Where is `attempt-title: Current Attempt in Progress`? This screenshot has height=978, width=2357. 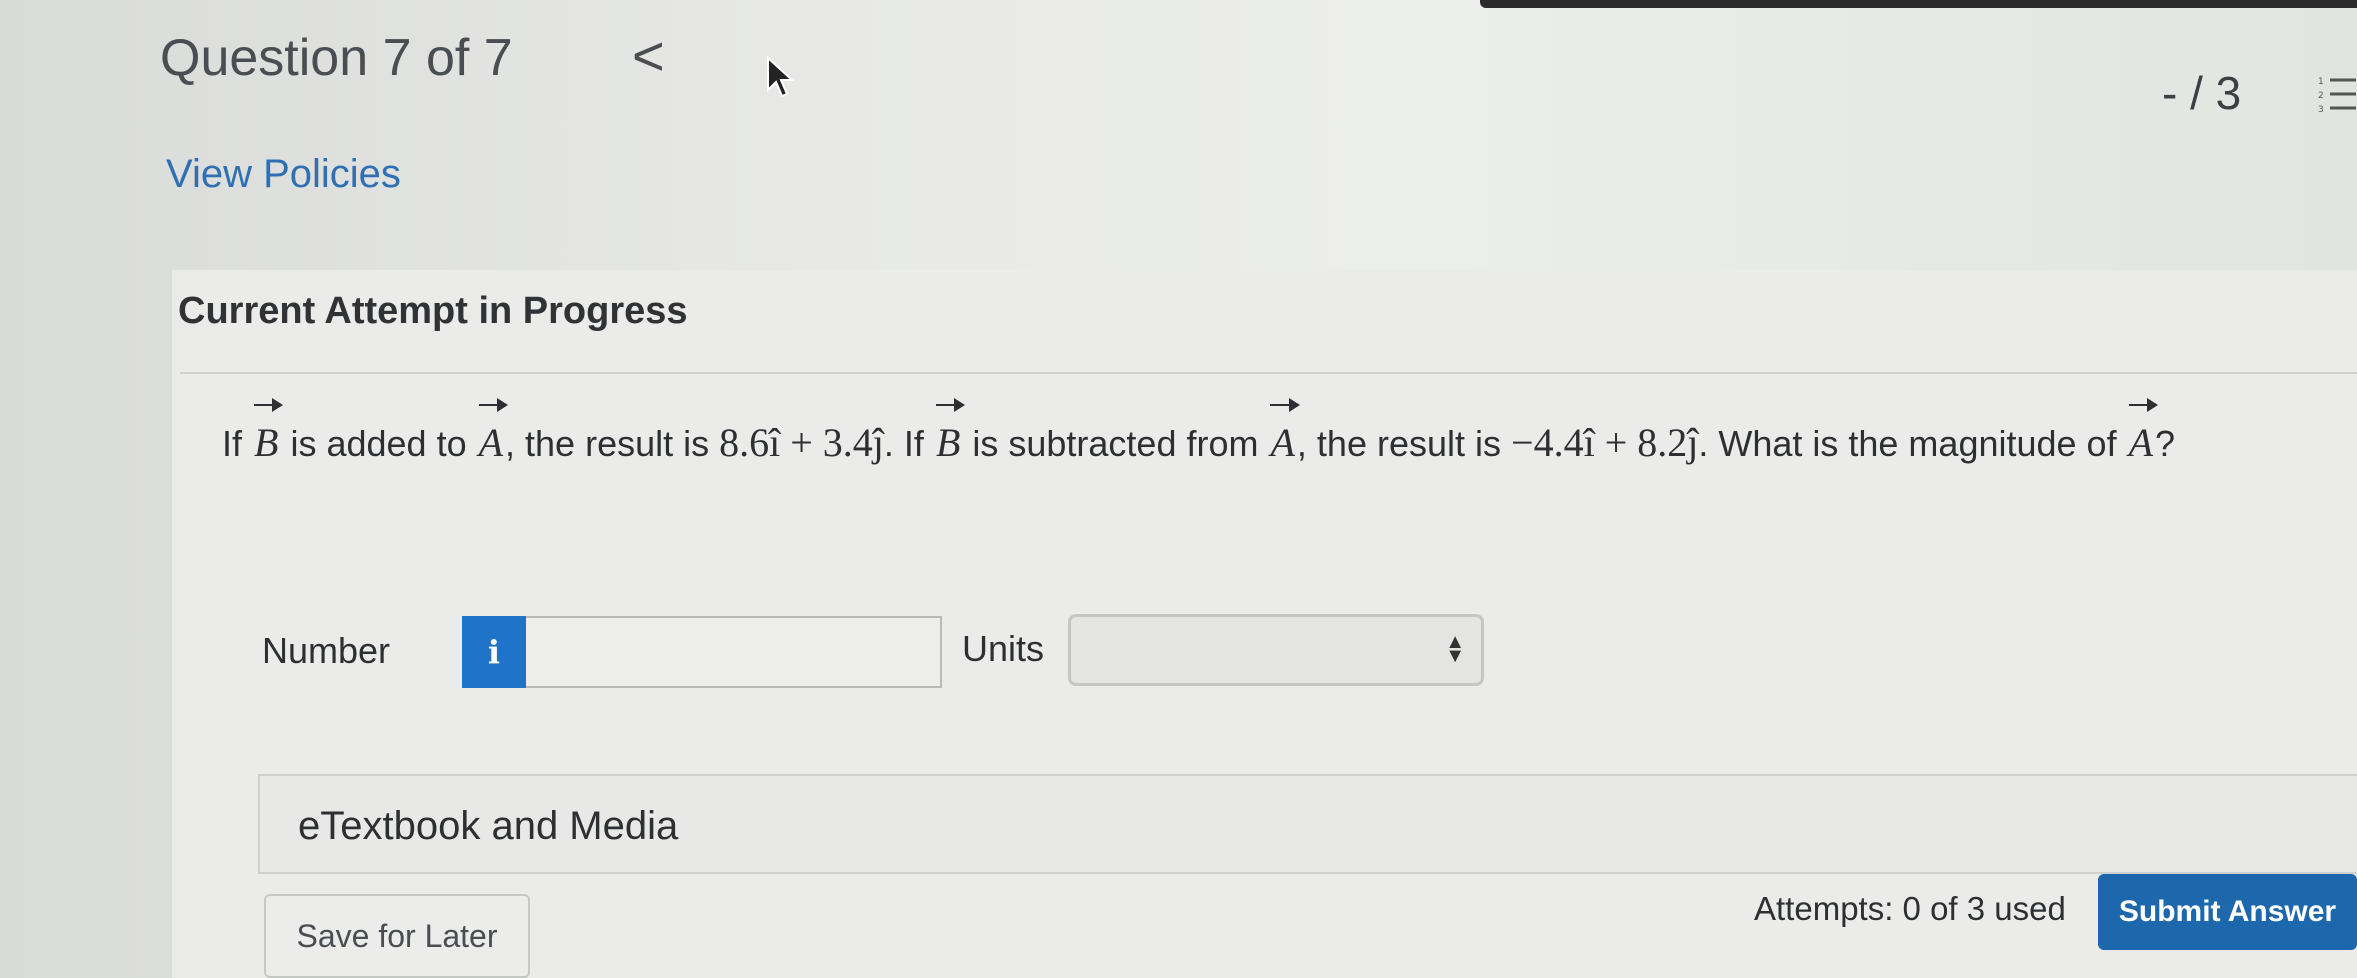 attempt-title: Current Attempt in Progress is located at coordinates (433, 311).